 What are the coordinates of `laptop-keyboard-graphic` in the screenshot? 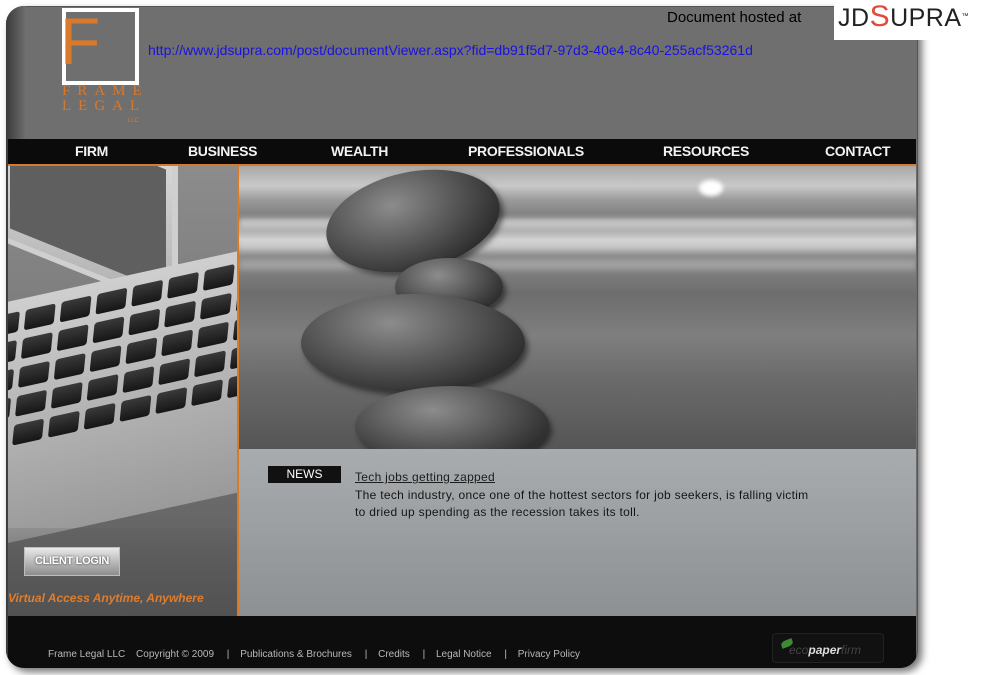 It's located at (122, 396).